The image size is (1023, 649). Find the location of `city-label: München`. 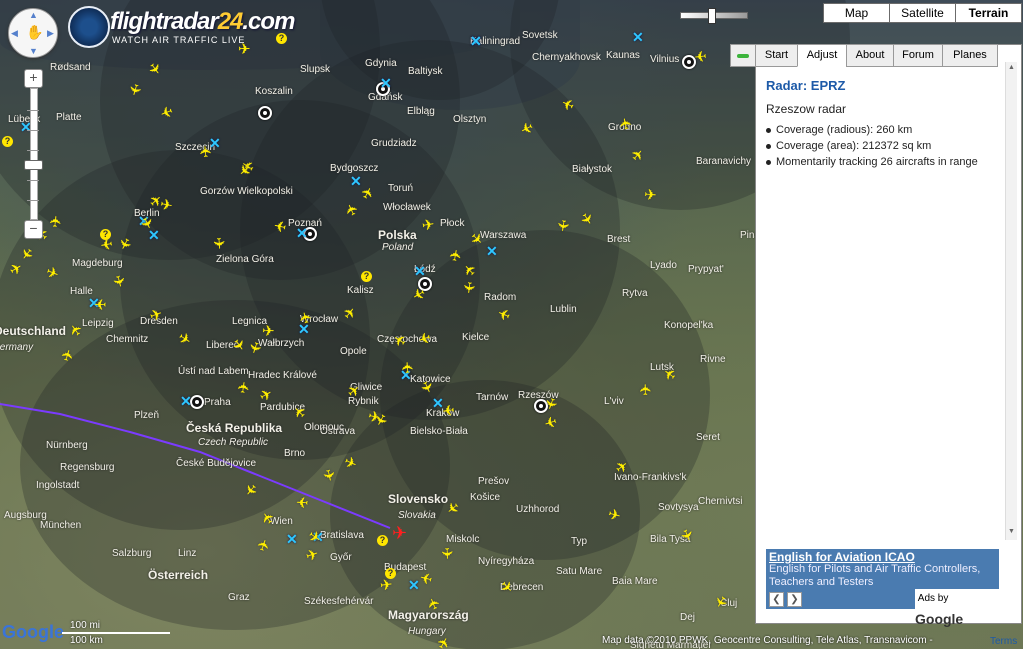

city-label: München is located at coordinates (61, 525).